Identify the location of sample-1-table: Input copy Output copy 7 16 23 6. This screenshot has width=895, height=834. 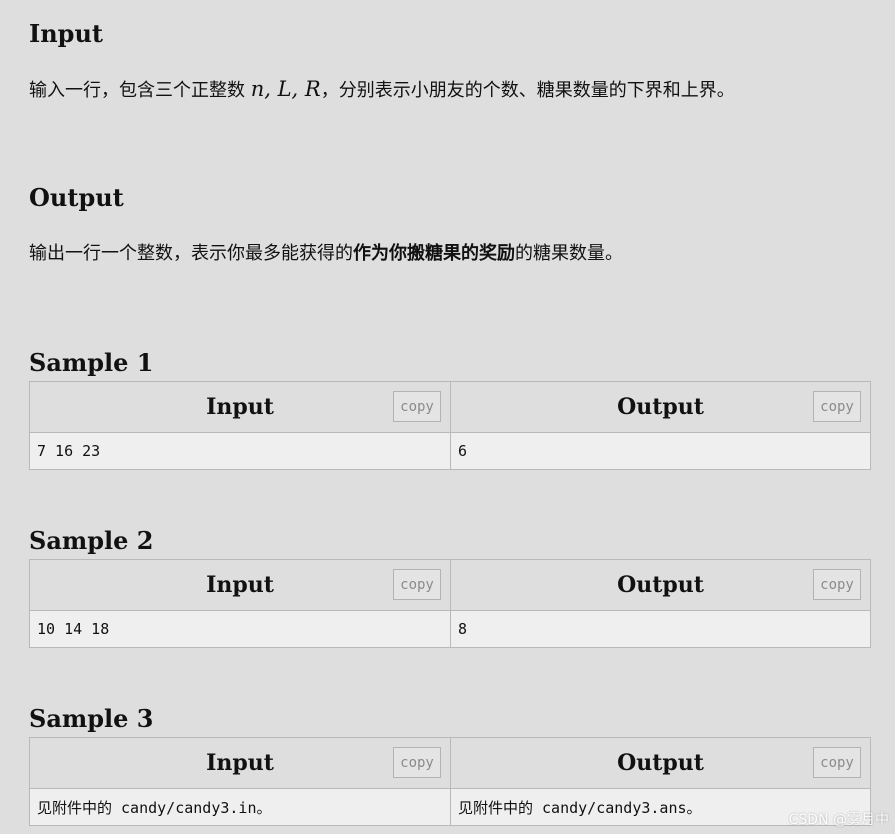
(450, 425).